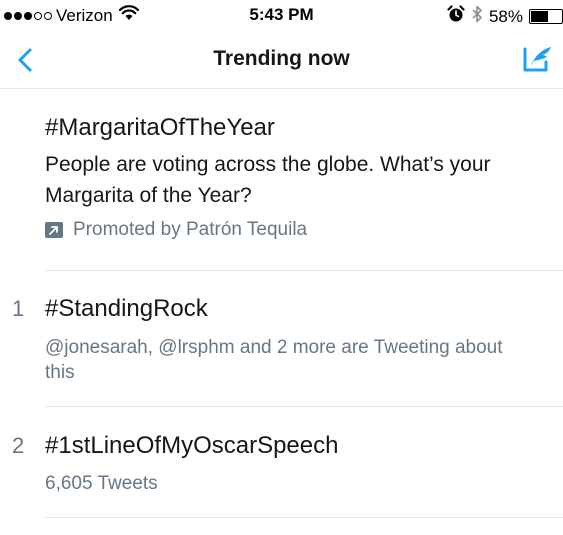  I want to click on trend-name: #MargaritaOfTheYear, so click(160, 127).